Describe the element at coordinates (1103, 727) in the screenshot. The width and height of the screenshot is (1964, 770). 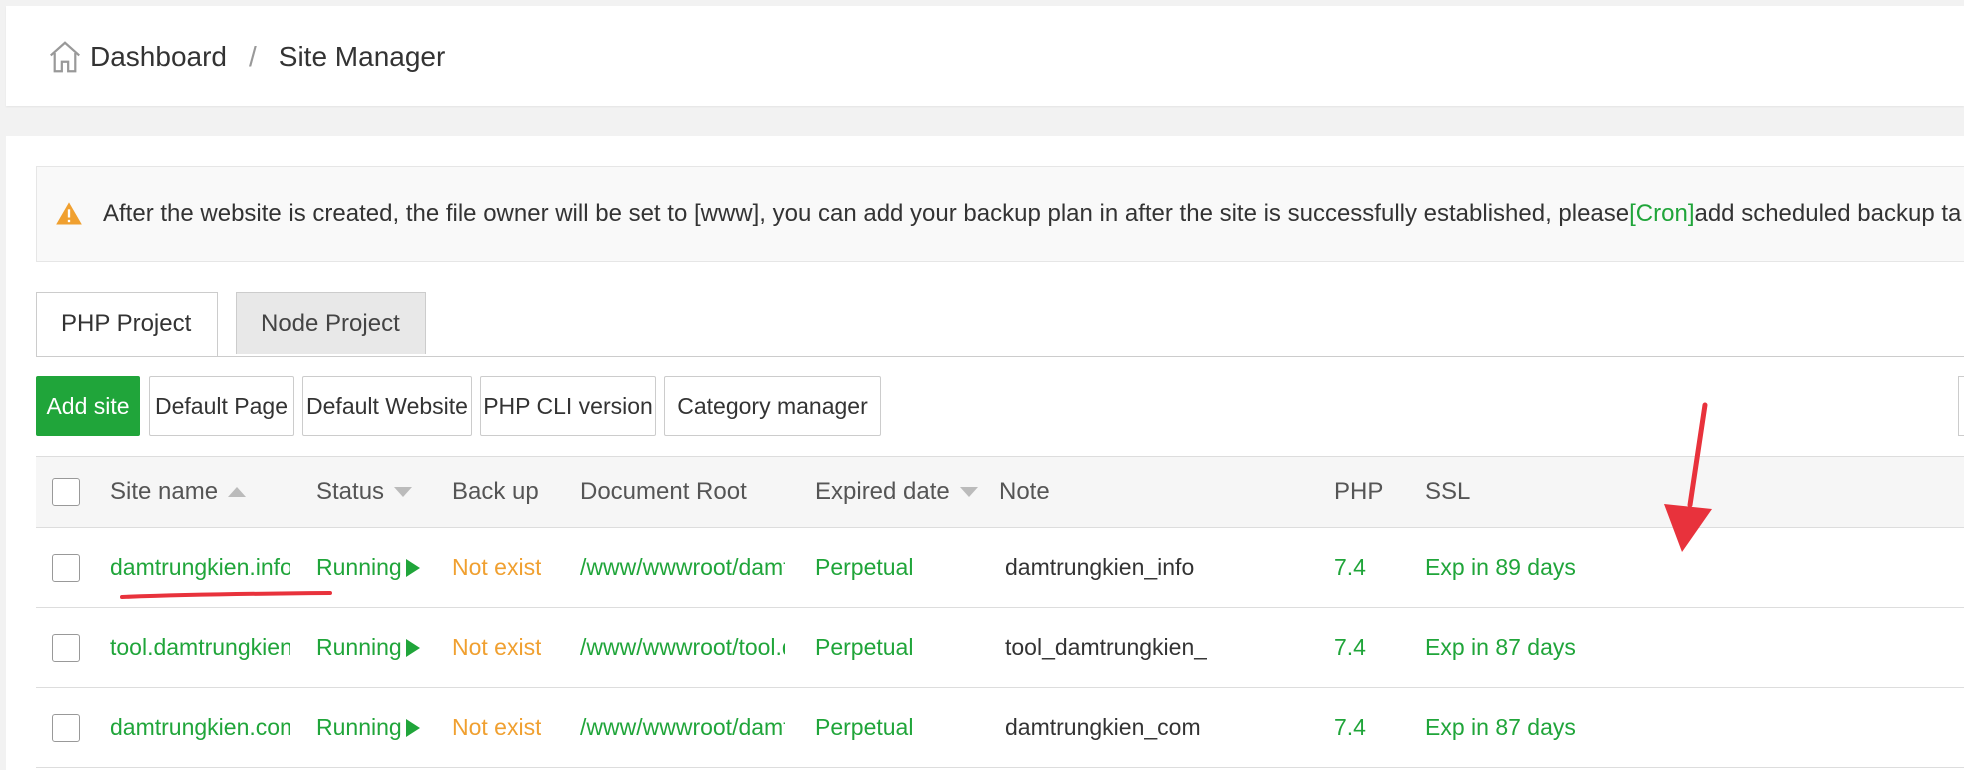
I see `note-field: damtrungkien_com` at that location.